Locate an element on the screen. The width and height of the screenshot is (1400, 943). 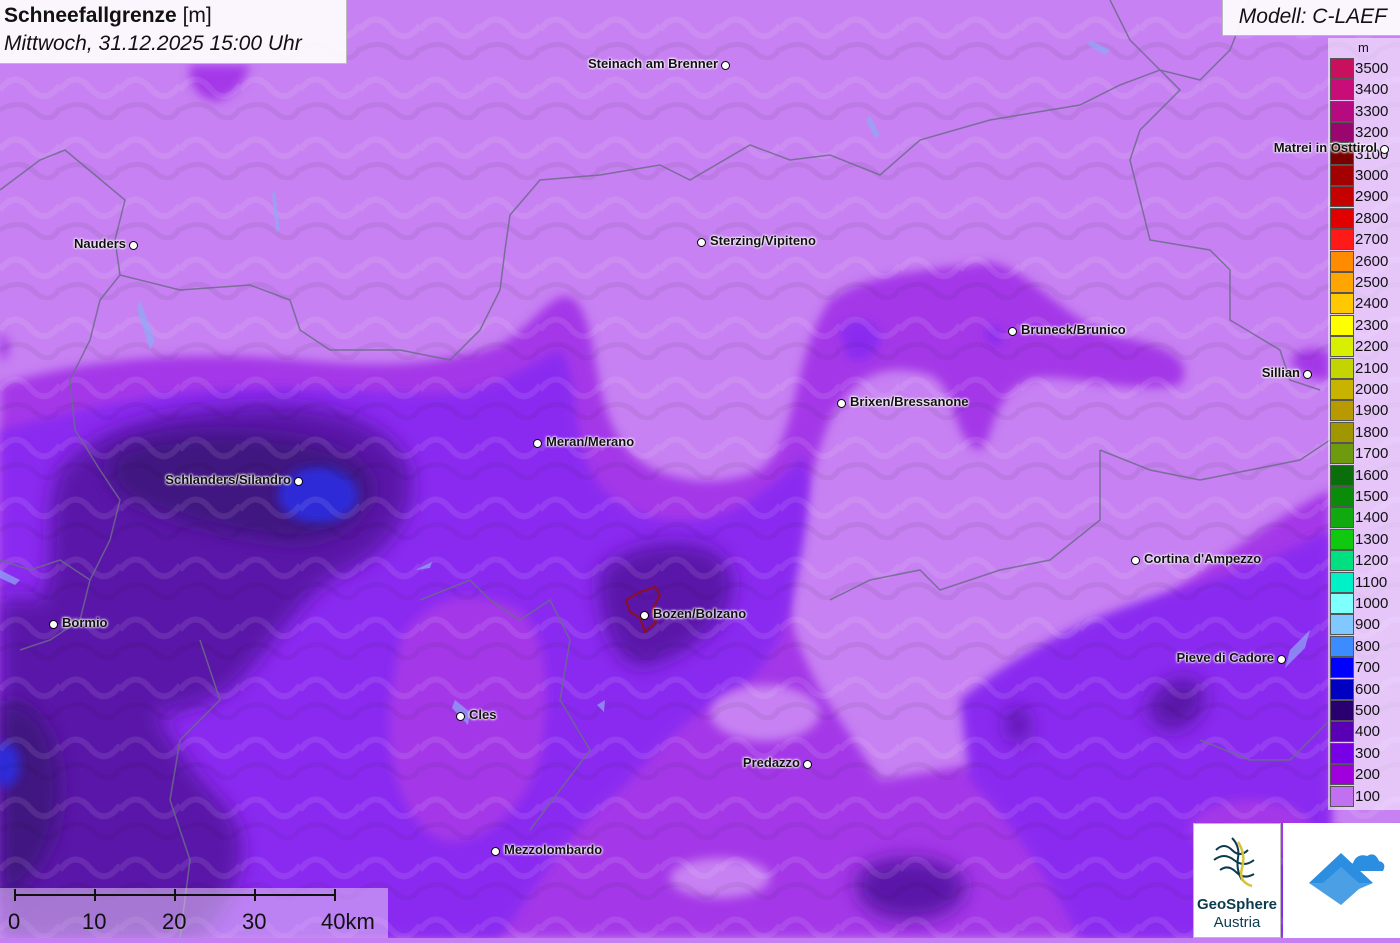
scale-label-20: 20 is located at coordinates (174, 921).